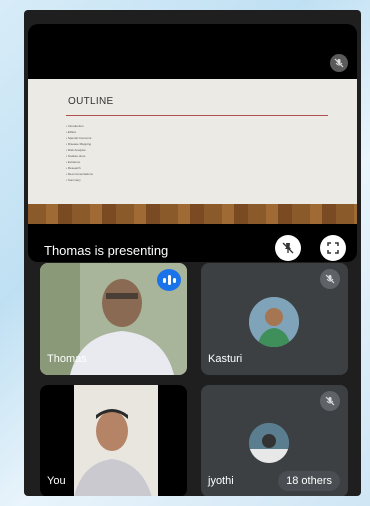 The width and height of the screenshot is (370, 506). I want to click on participant-name: Thomas, so click(67, 359).